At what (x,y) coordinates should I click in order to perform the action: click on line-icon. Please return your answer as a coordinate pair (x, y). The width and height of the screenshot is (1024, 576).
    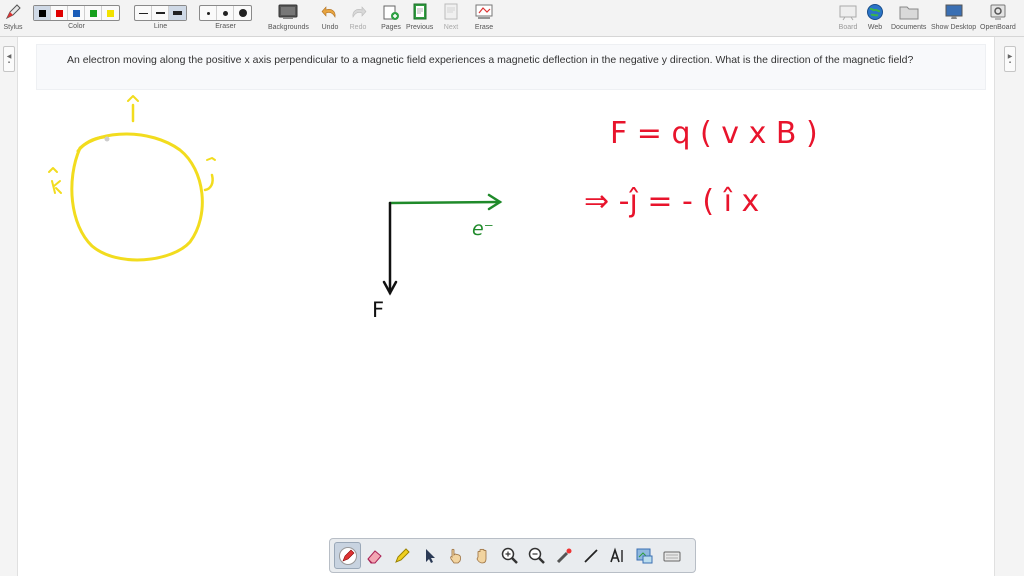
    Looking at the image, I should click on (590, 555).